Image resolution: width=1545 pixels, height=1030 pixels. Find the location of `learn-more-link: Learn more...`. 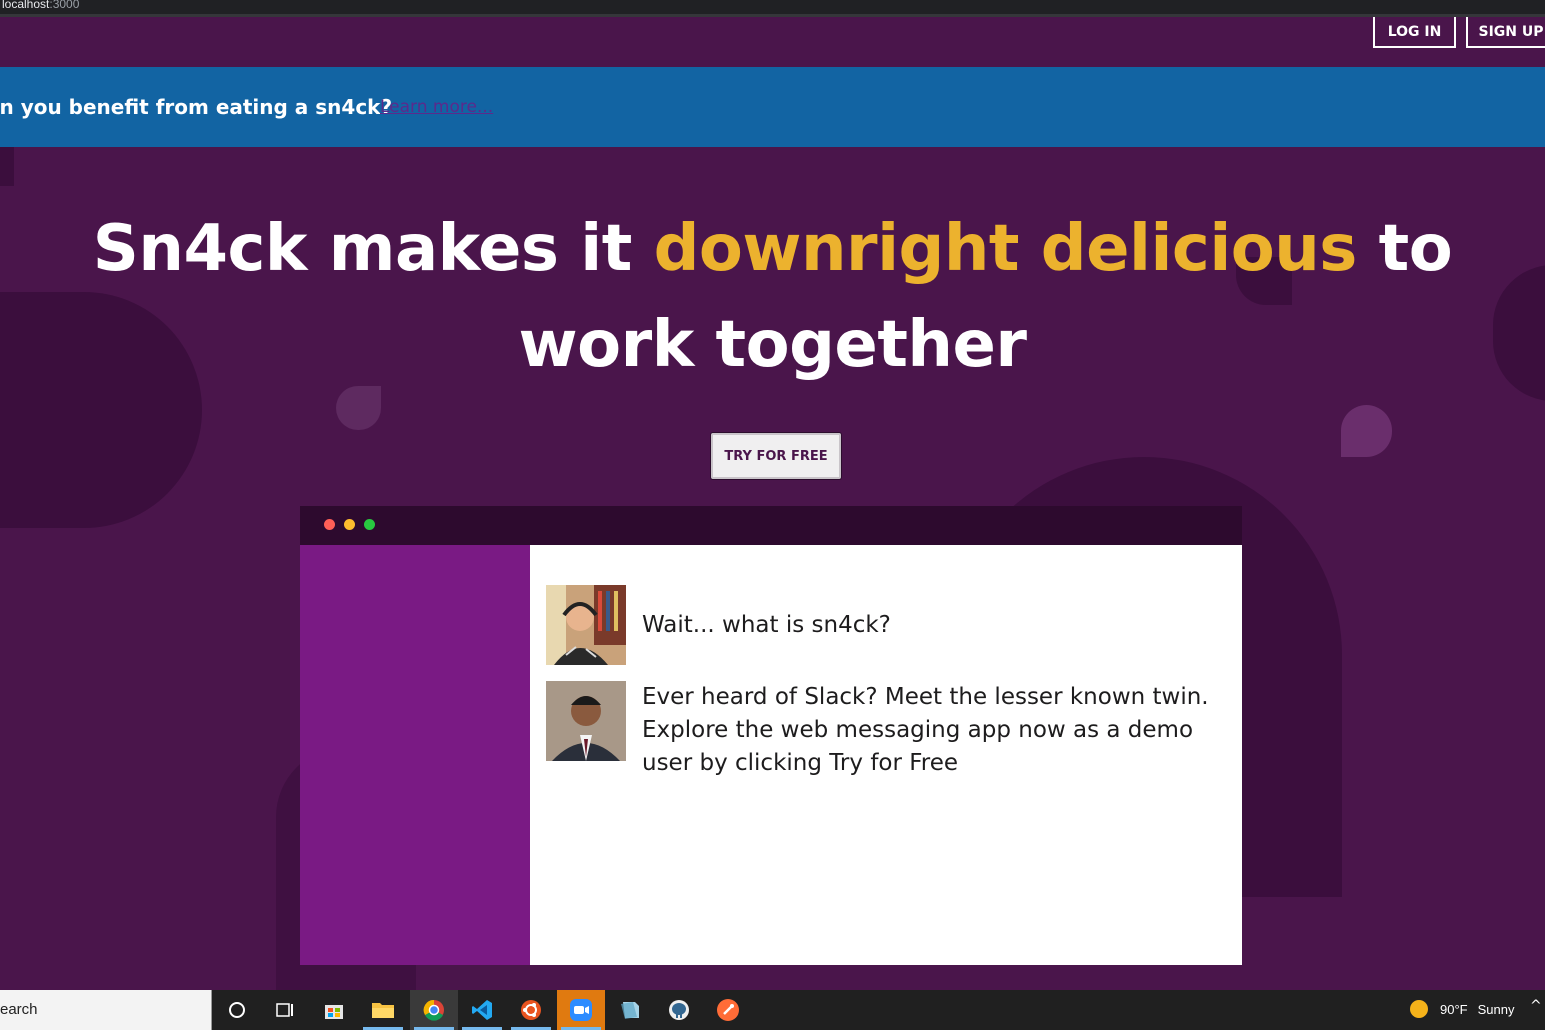

learn-more-link: Learn more... is located at coordinates (436, 107).